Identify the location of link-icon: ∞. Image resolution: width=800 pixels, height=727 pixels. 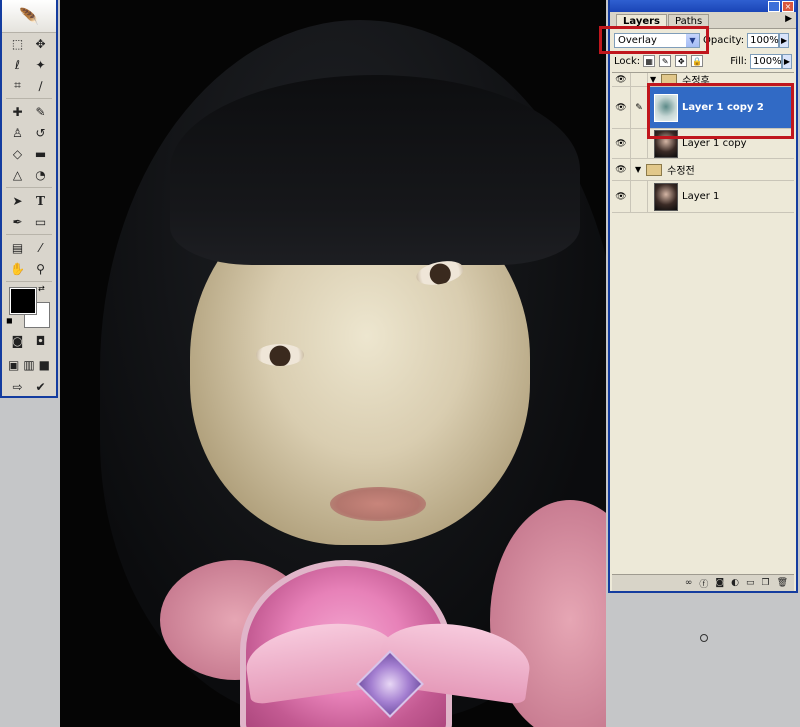
(689, 583).